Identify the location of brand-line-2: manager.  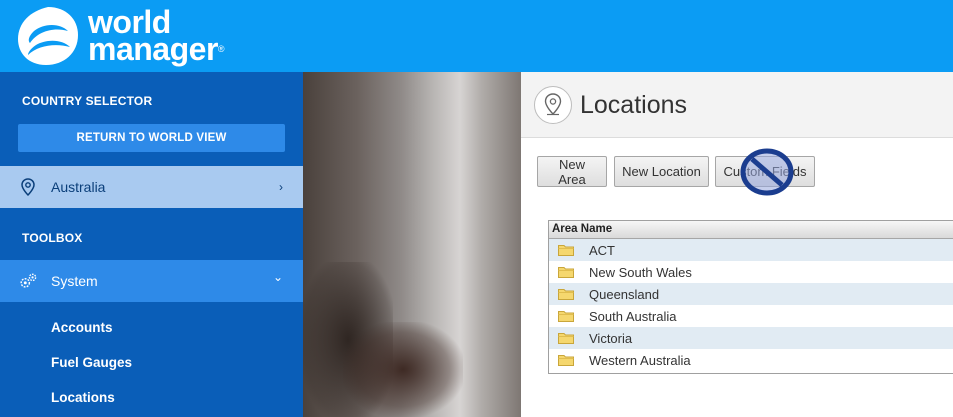
(153, 49).